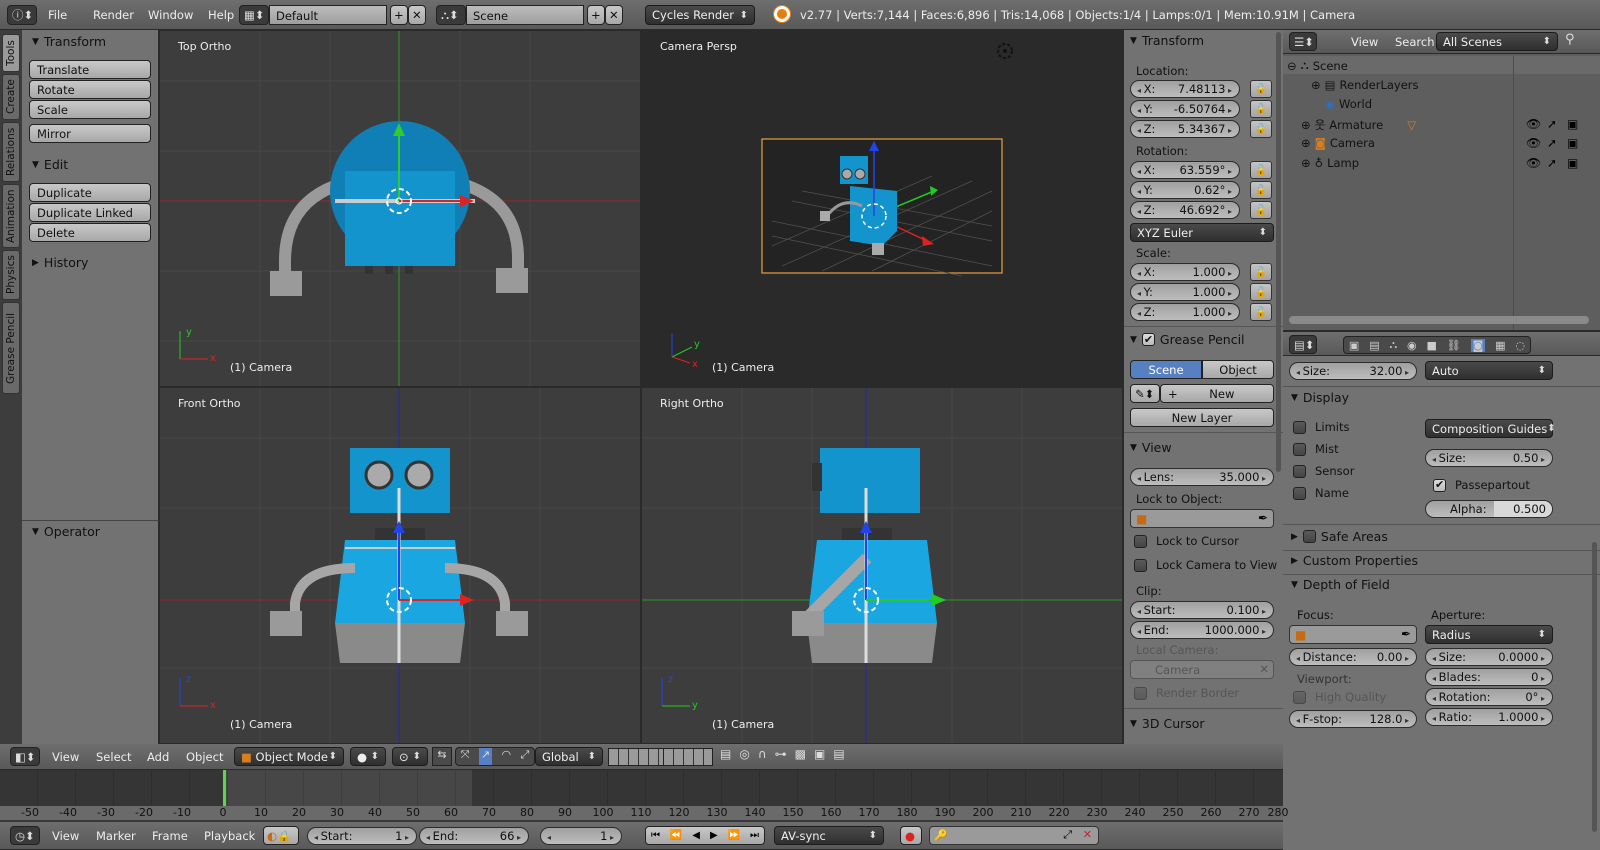 The height and width of the screenshot is (850, 1600). What do you see at coordinates (1145, 393) in the screenshot?
I see `gp-pencil-icon: ✎⬍` at bounding box center [1145, 393].